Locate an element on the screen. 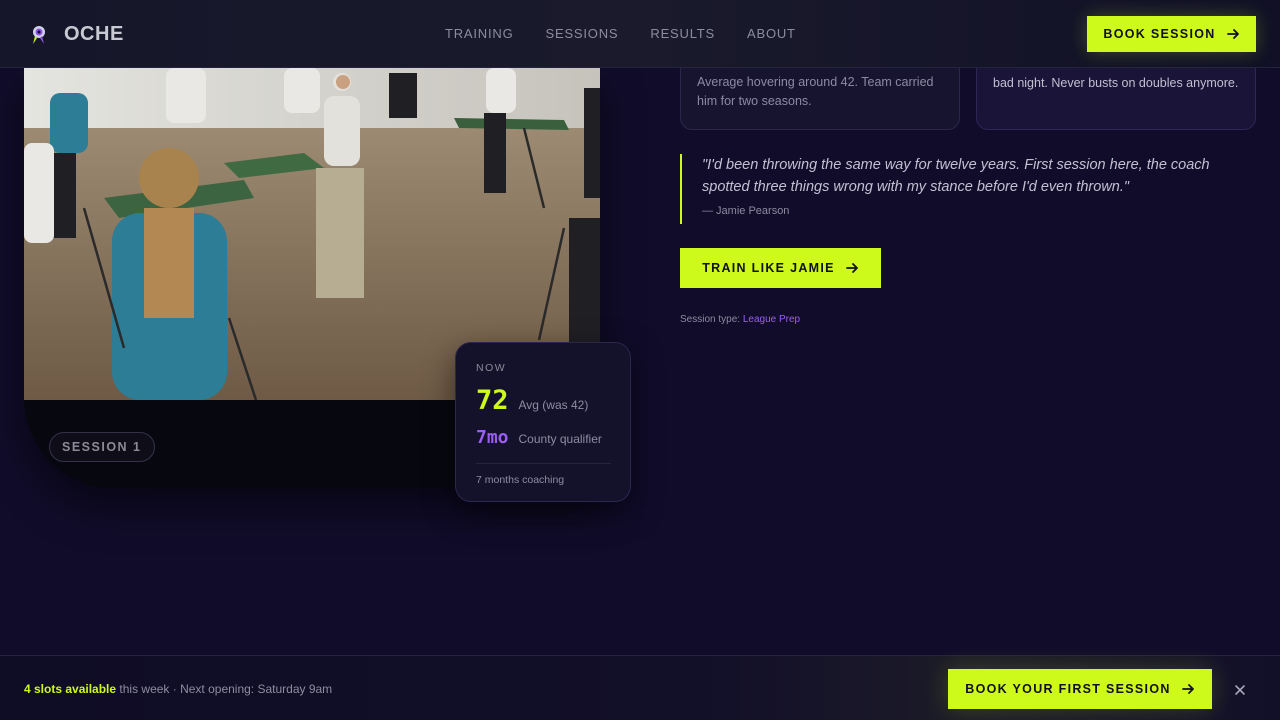 The image size is (1280, 720). stat-divider is located at coordinates (543, 463).